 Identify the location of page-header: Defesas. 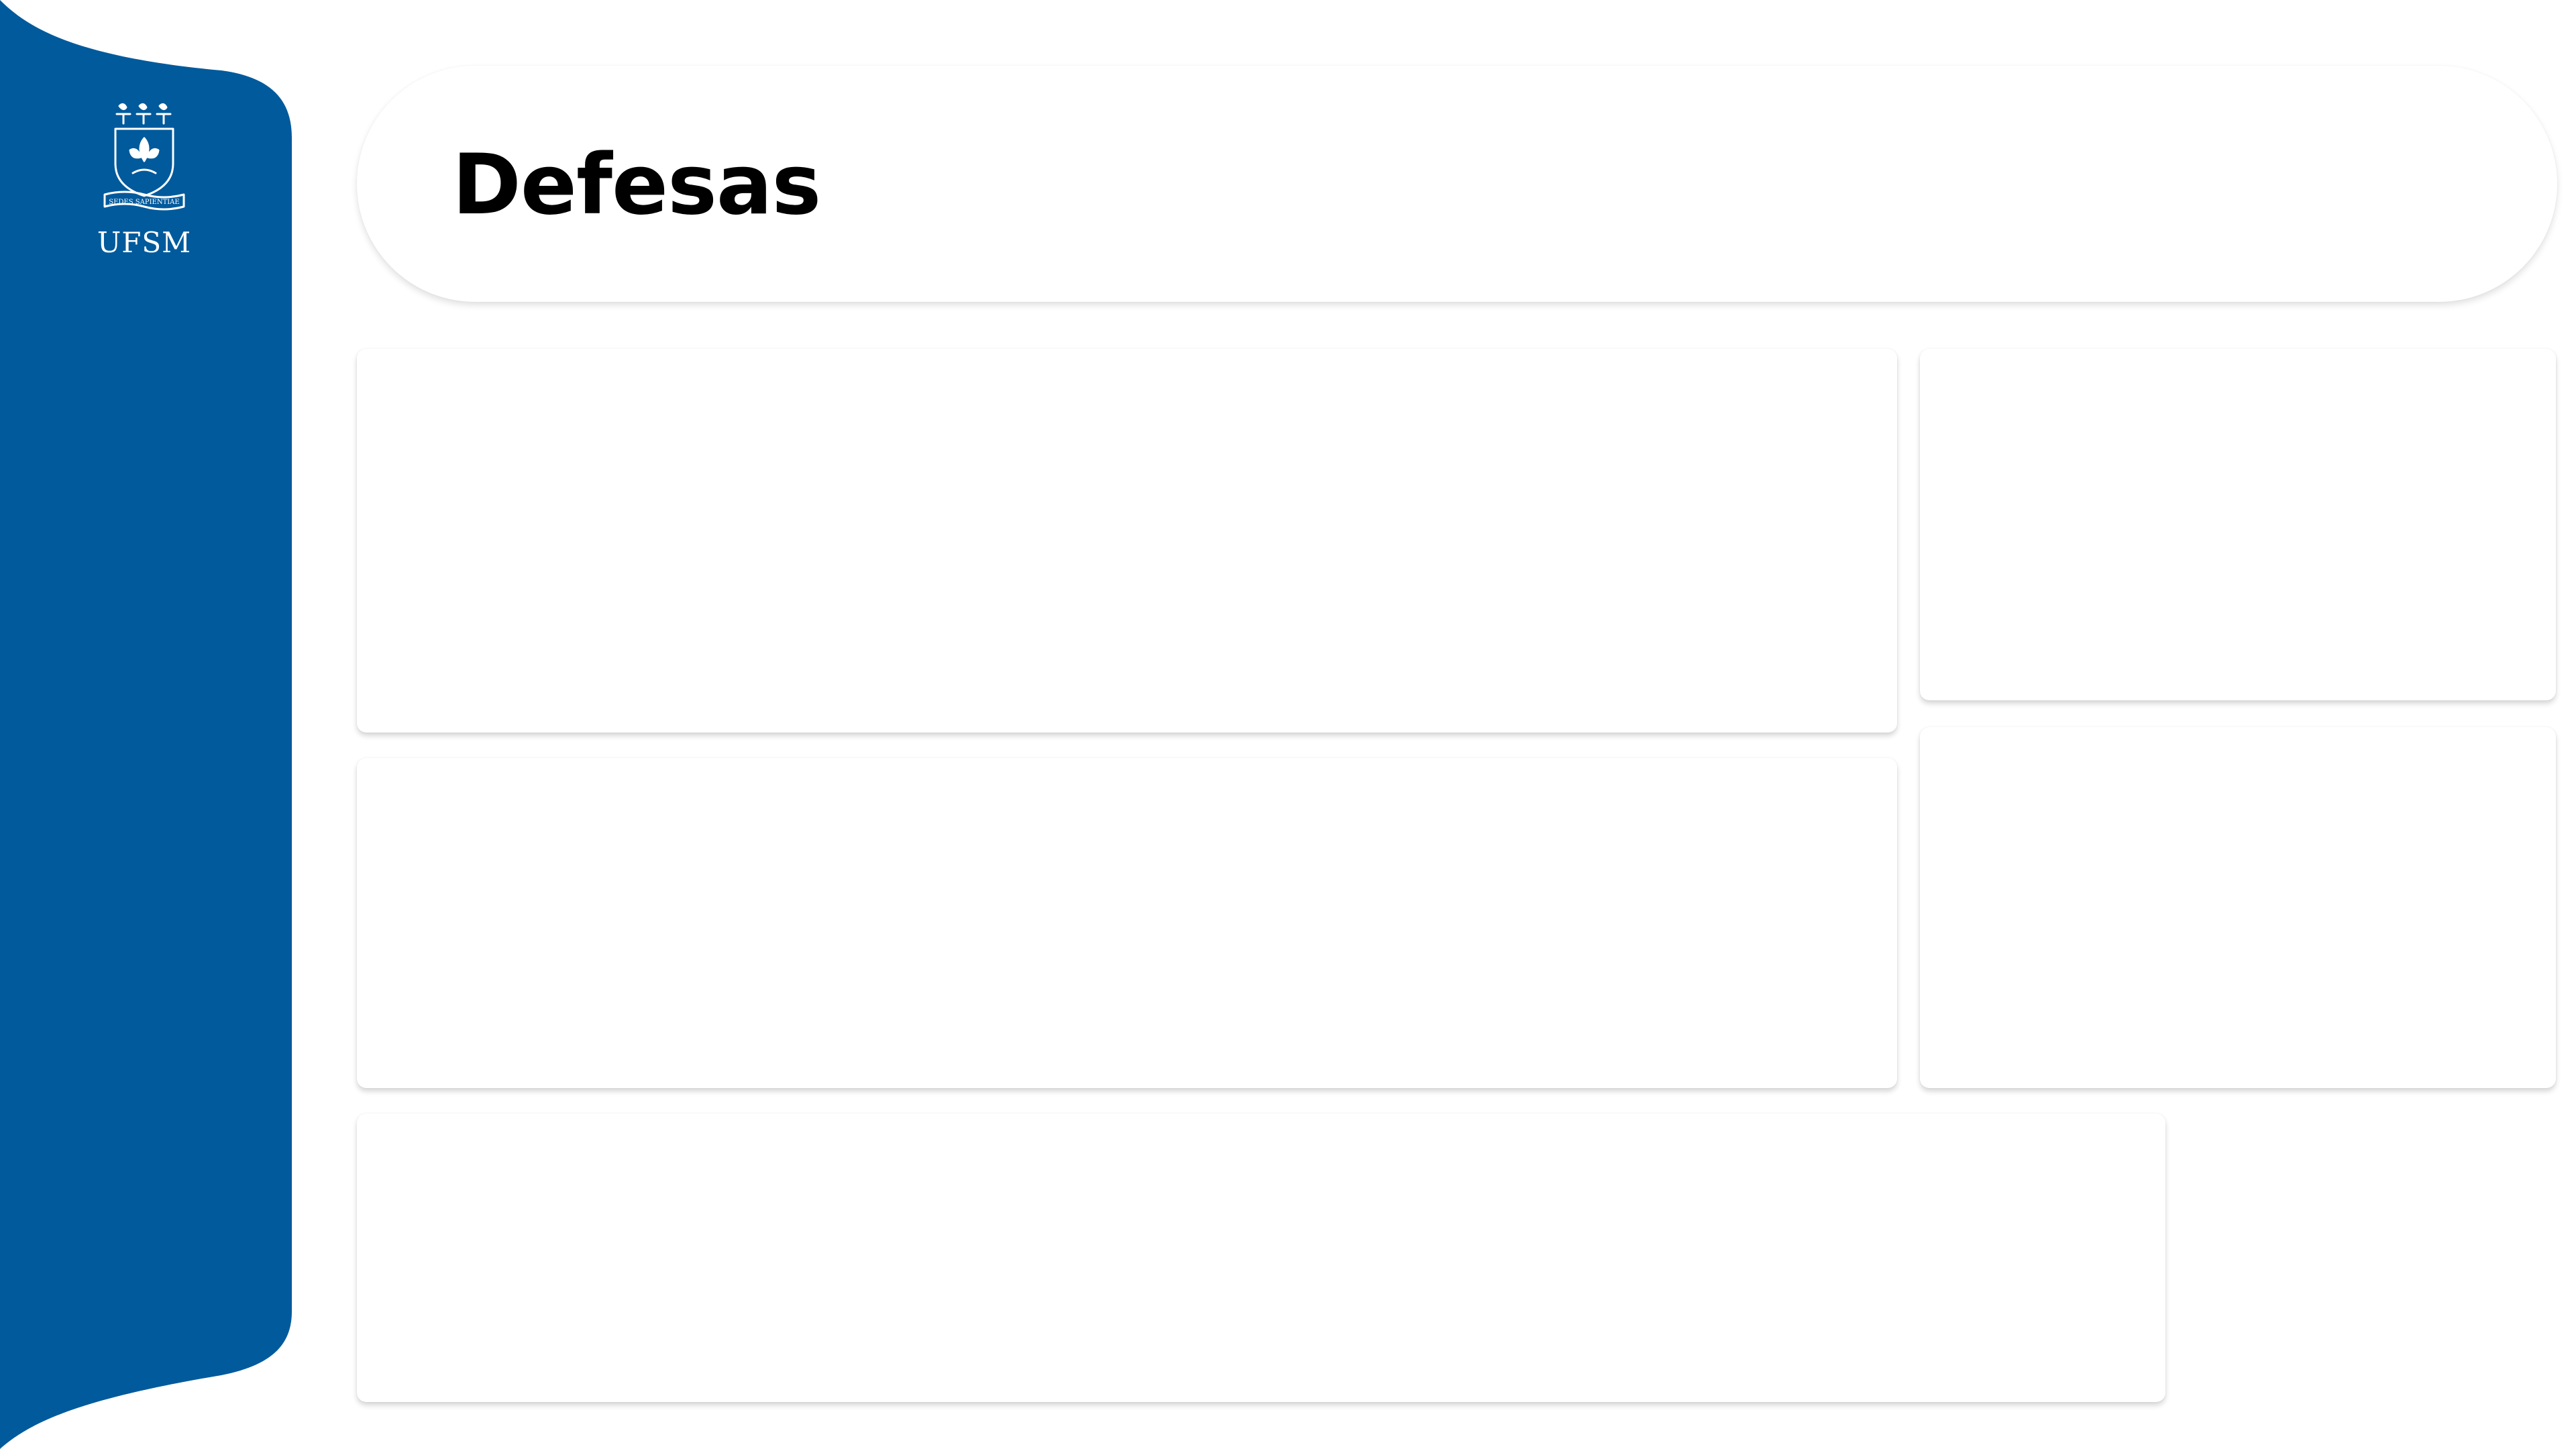
(1457, 184).